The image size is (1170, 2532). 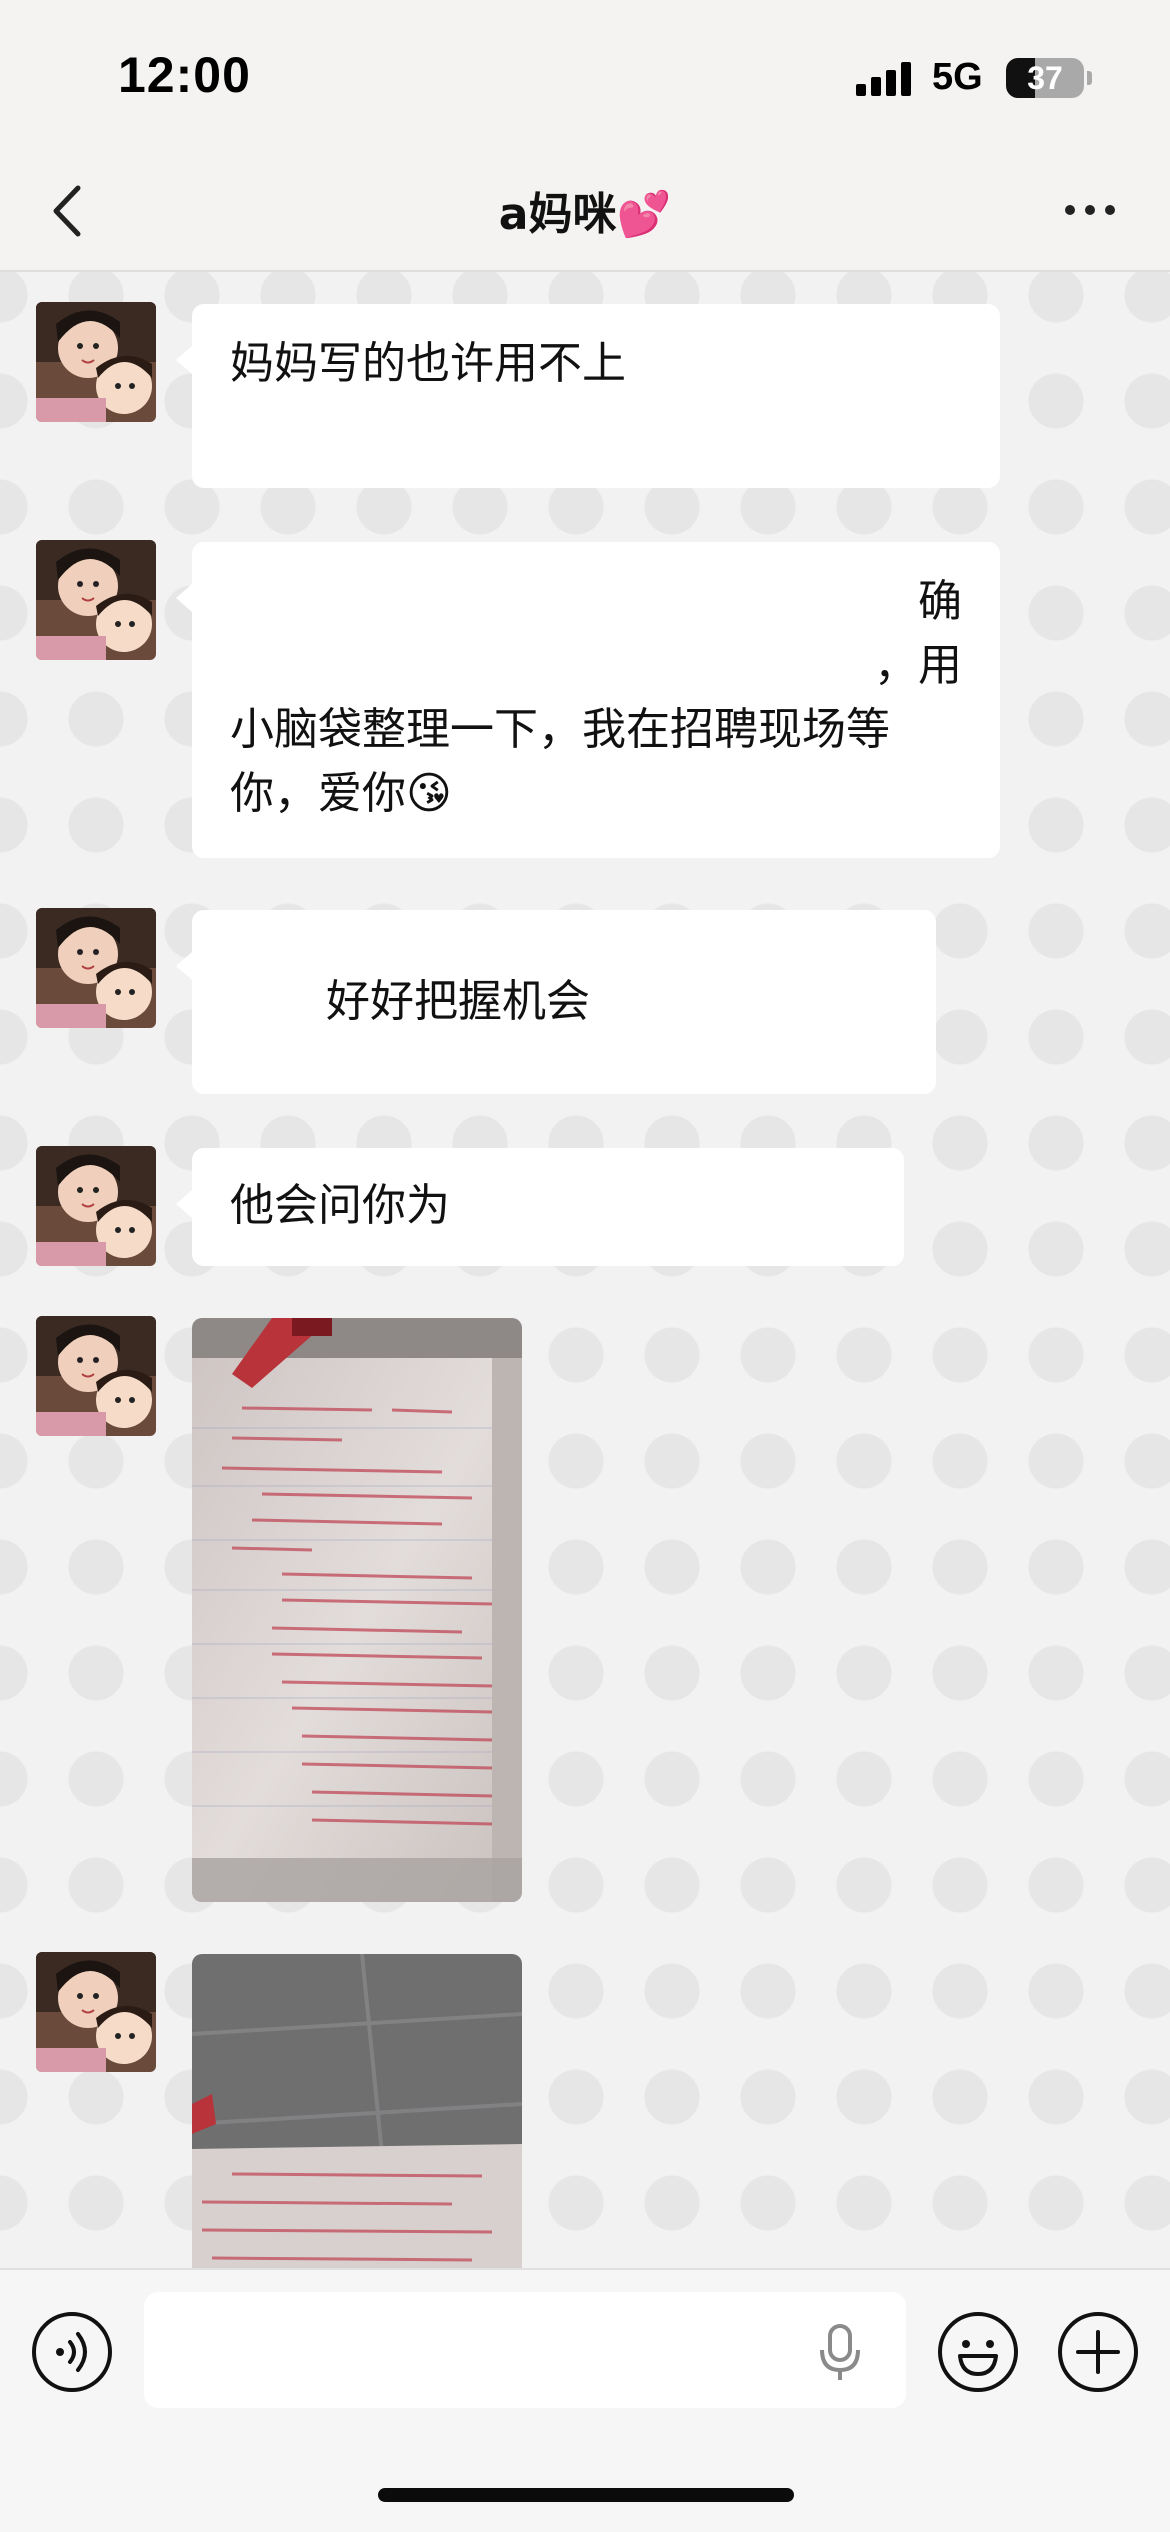 What do you see at coordinates (458, 1001) in the screenshot?
I see `message-text-line: 好好把握机会` at bounding box center [458, 1001].